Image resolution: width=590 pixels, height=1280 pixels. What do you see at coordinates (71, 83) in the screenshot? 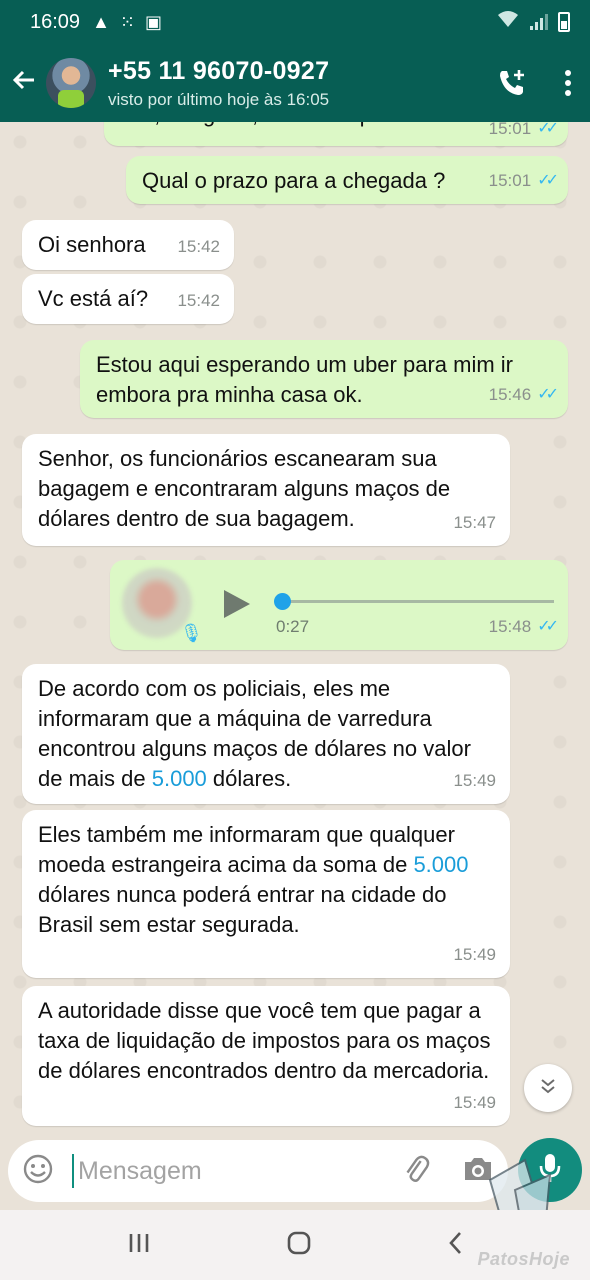
I see `avatar` at bounding box center [71, 83].